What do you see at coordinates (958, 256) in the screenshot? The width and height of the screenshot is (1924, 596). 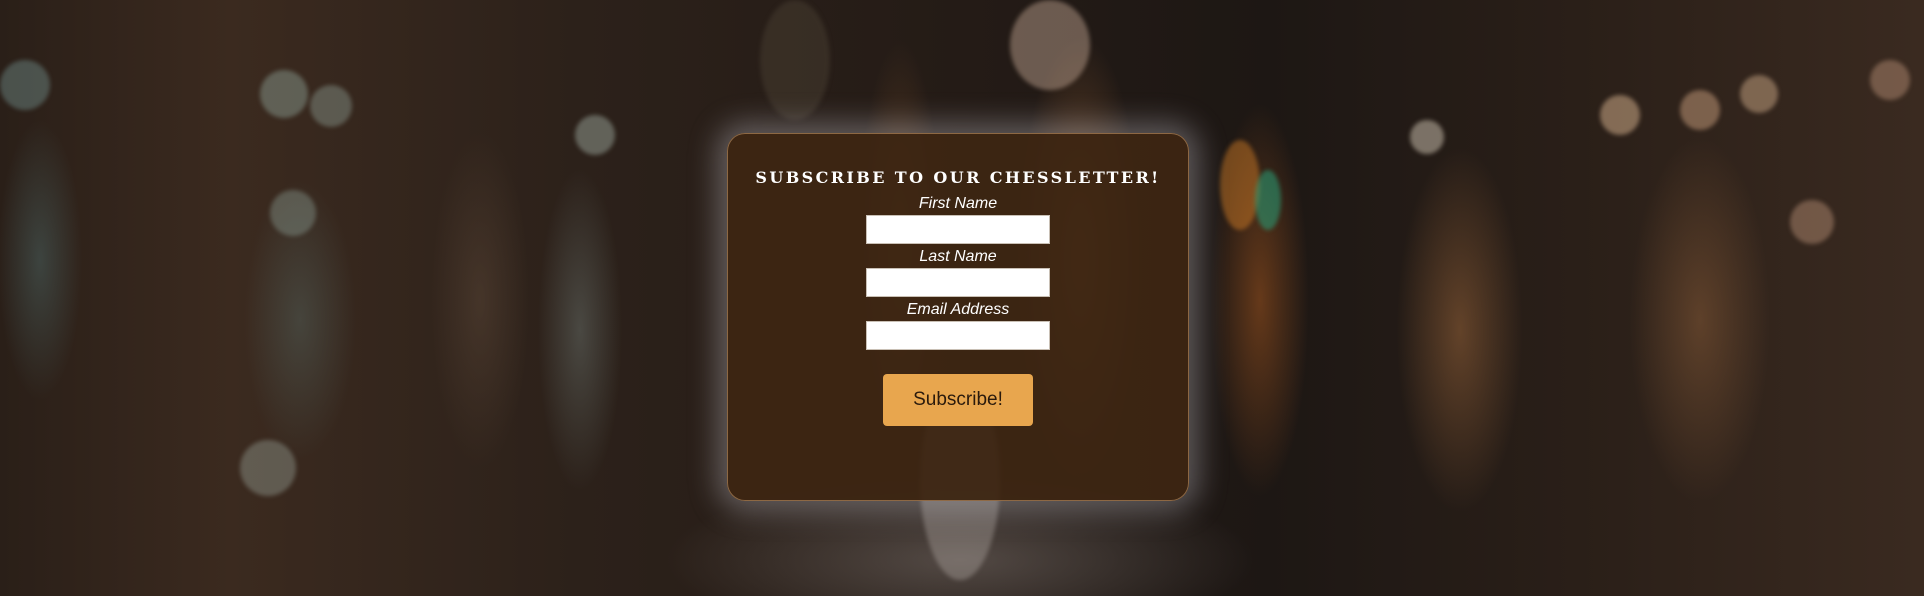 I see `last-name-label: Last Name` at bounding box center [958, 256].